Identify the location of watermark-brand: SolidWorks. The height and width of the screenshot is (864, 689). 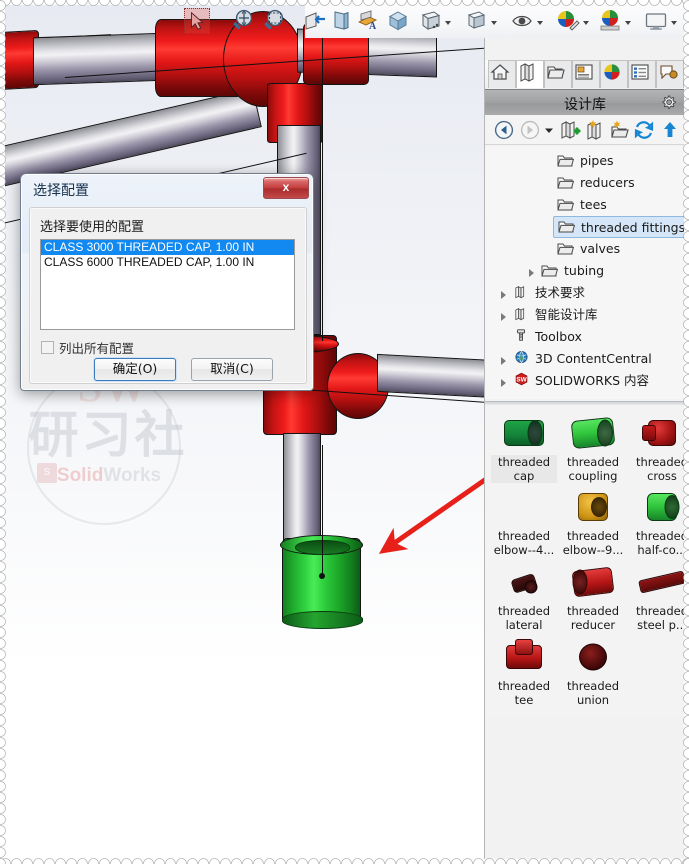
(109, 476).